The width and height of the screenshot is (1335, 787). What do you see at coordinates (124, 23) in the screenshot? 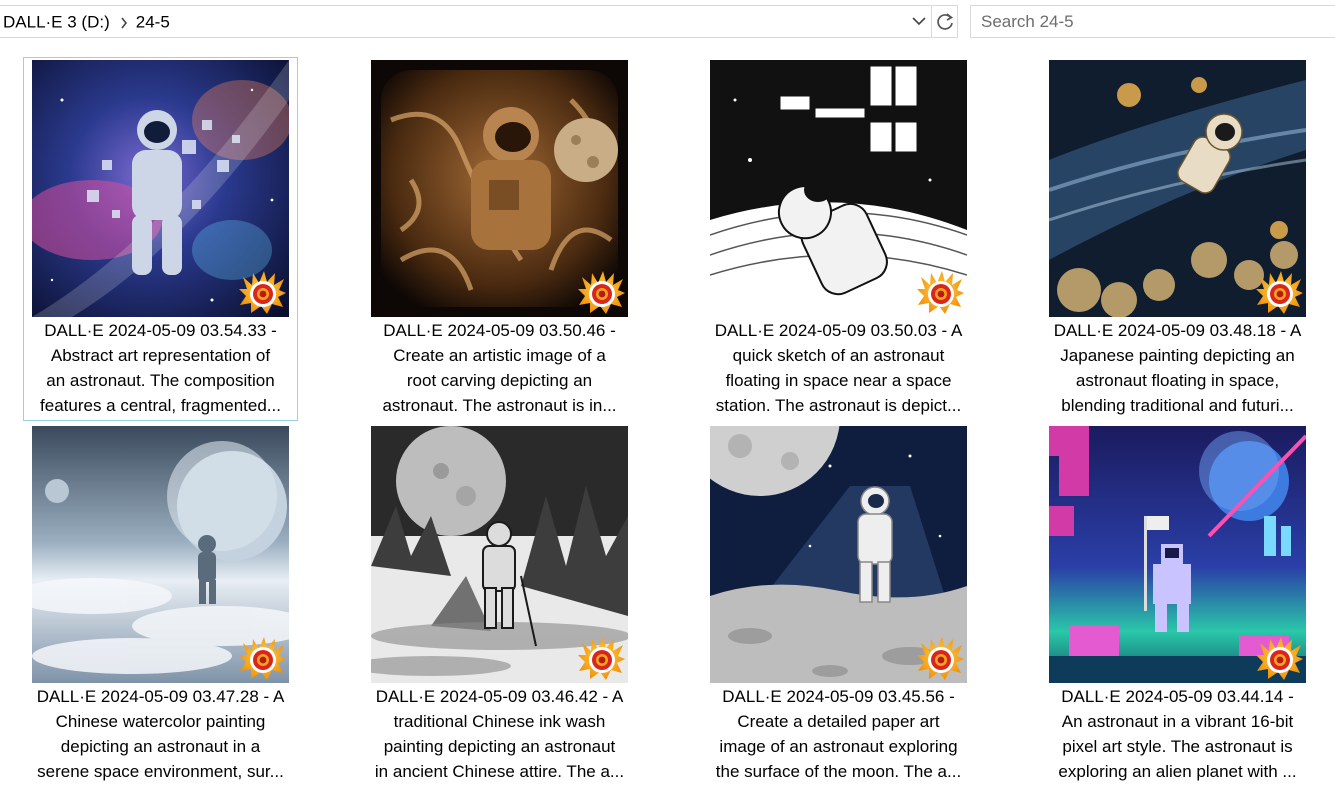
I see `chevron-right-icon` at bounding box center [124, 23].